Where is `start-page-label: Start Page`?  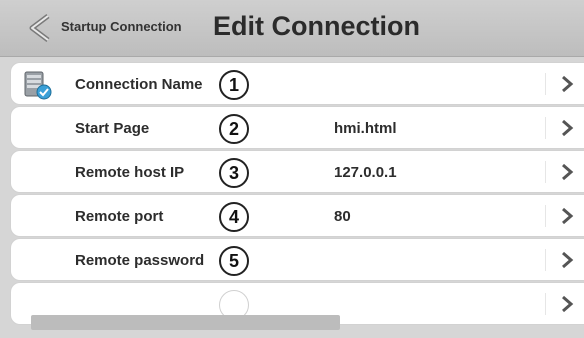 start-page-label: Start Page is located at coordinates (112, 128).